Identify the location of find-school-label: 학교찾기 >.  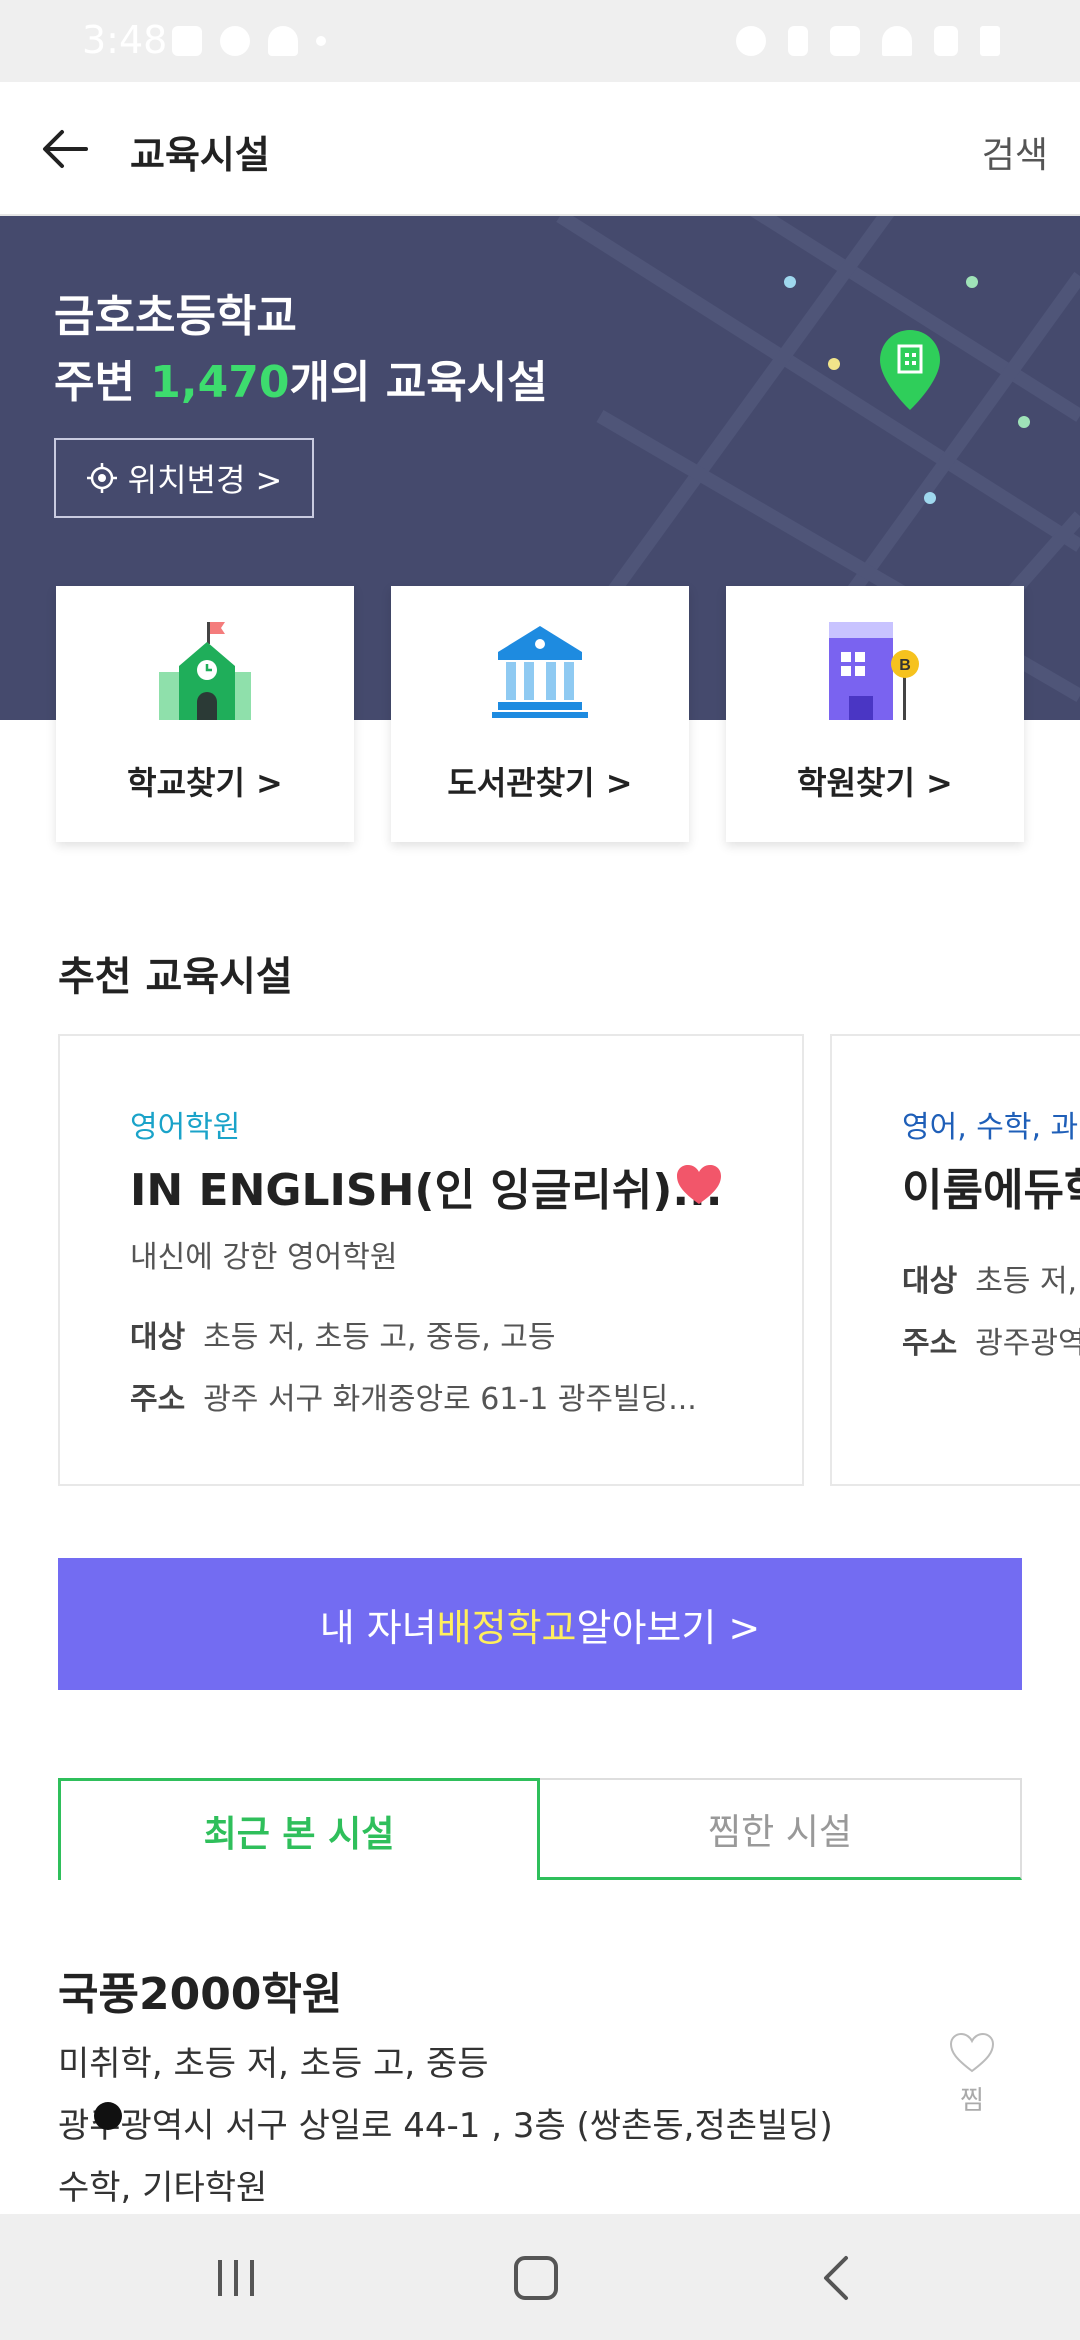
(205, 783).